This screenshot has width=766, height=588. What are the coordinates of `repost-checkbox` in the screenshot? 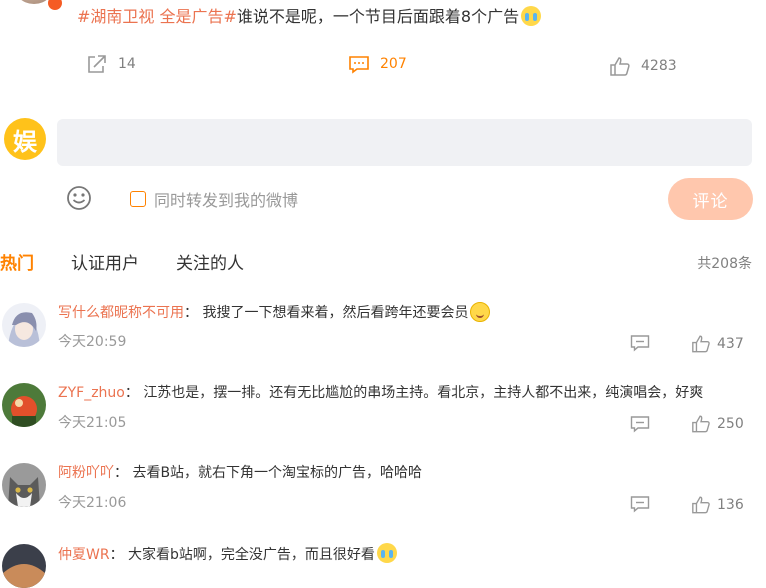 It's located at (138, 199).